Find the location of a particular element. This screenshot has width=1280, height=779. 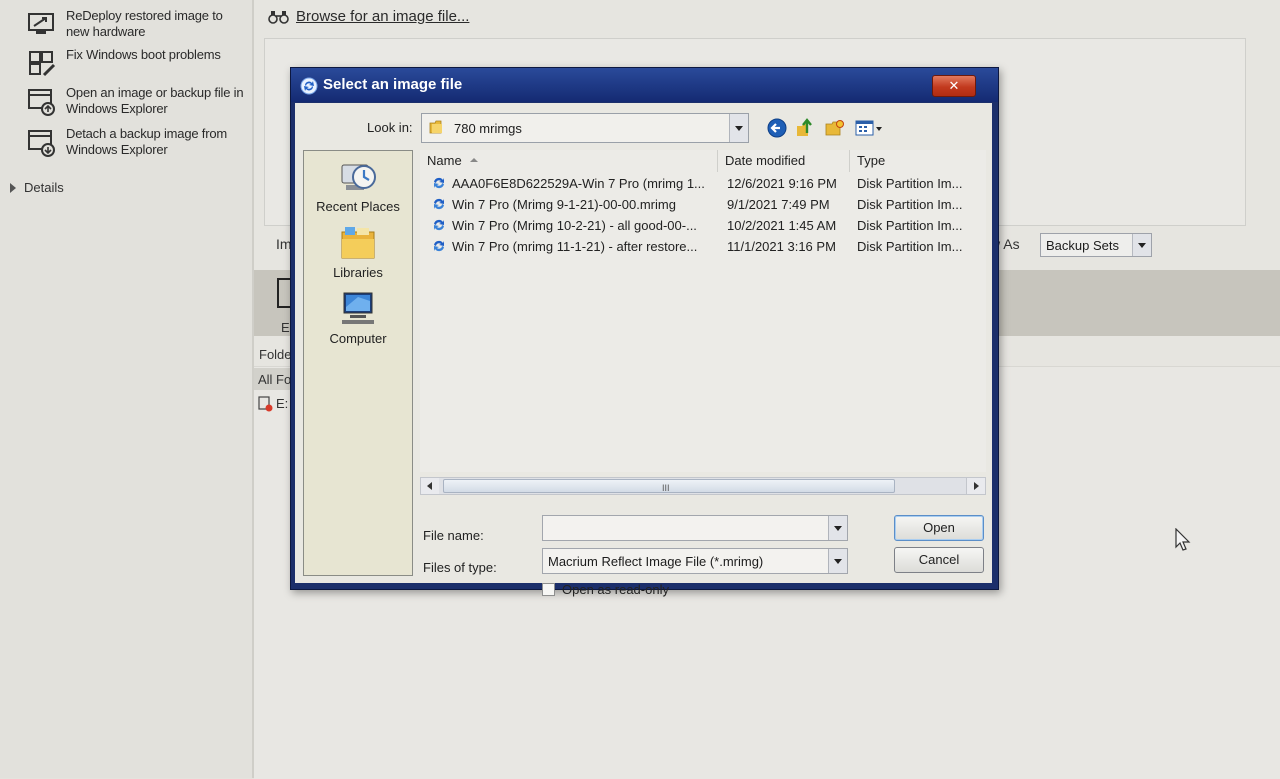

file-name-label: File name: is located at coordinates (453, 535).